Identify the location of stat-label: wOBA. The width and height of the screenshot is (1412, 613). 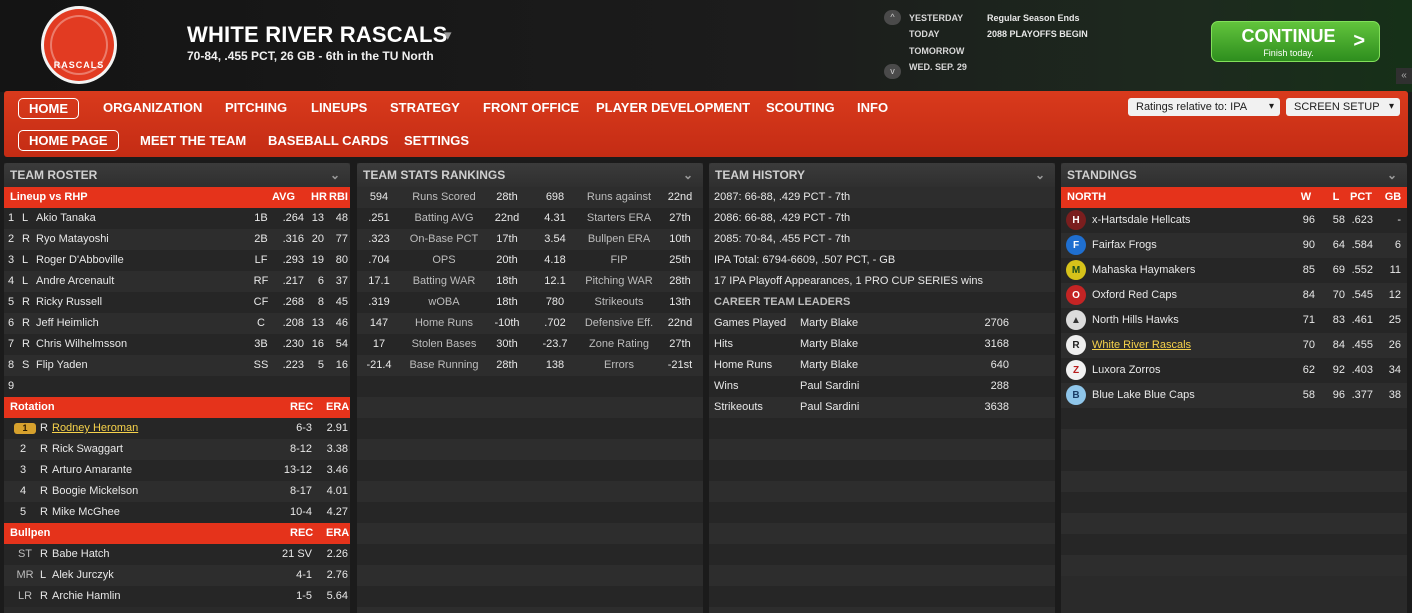
(444, 302).